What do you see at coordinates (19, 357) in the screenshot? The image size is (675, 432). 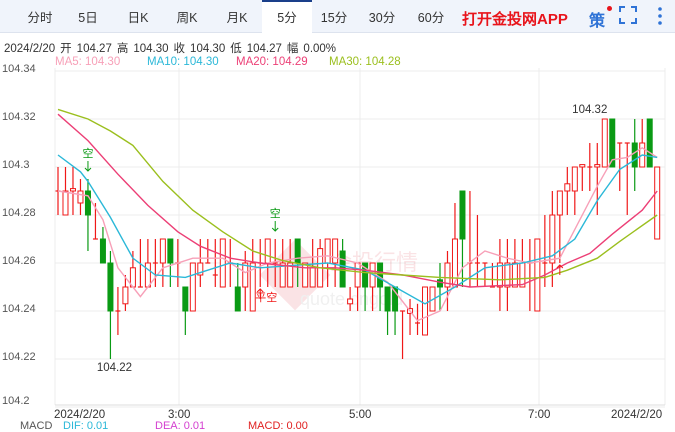 I see `y-tick-label: 104.22` at bounding box center [19, 357].